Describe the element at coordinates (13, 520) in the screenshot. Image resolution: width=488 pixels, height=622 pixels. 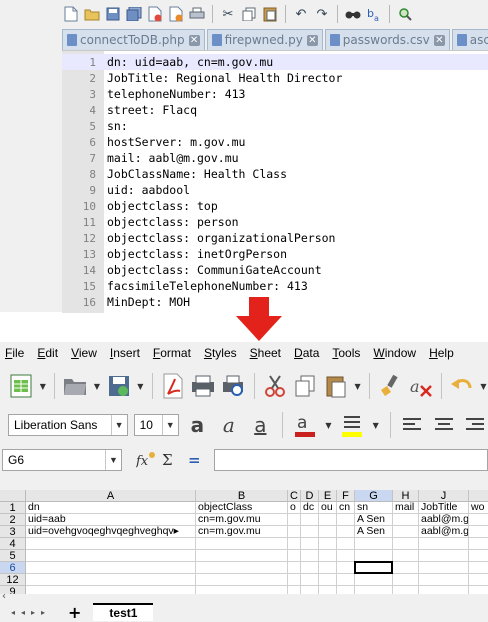
I see `row-header-2: 2` at that location.